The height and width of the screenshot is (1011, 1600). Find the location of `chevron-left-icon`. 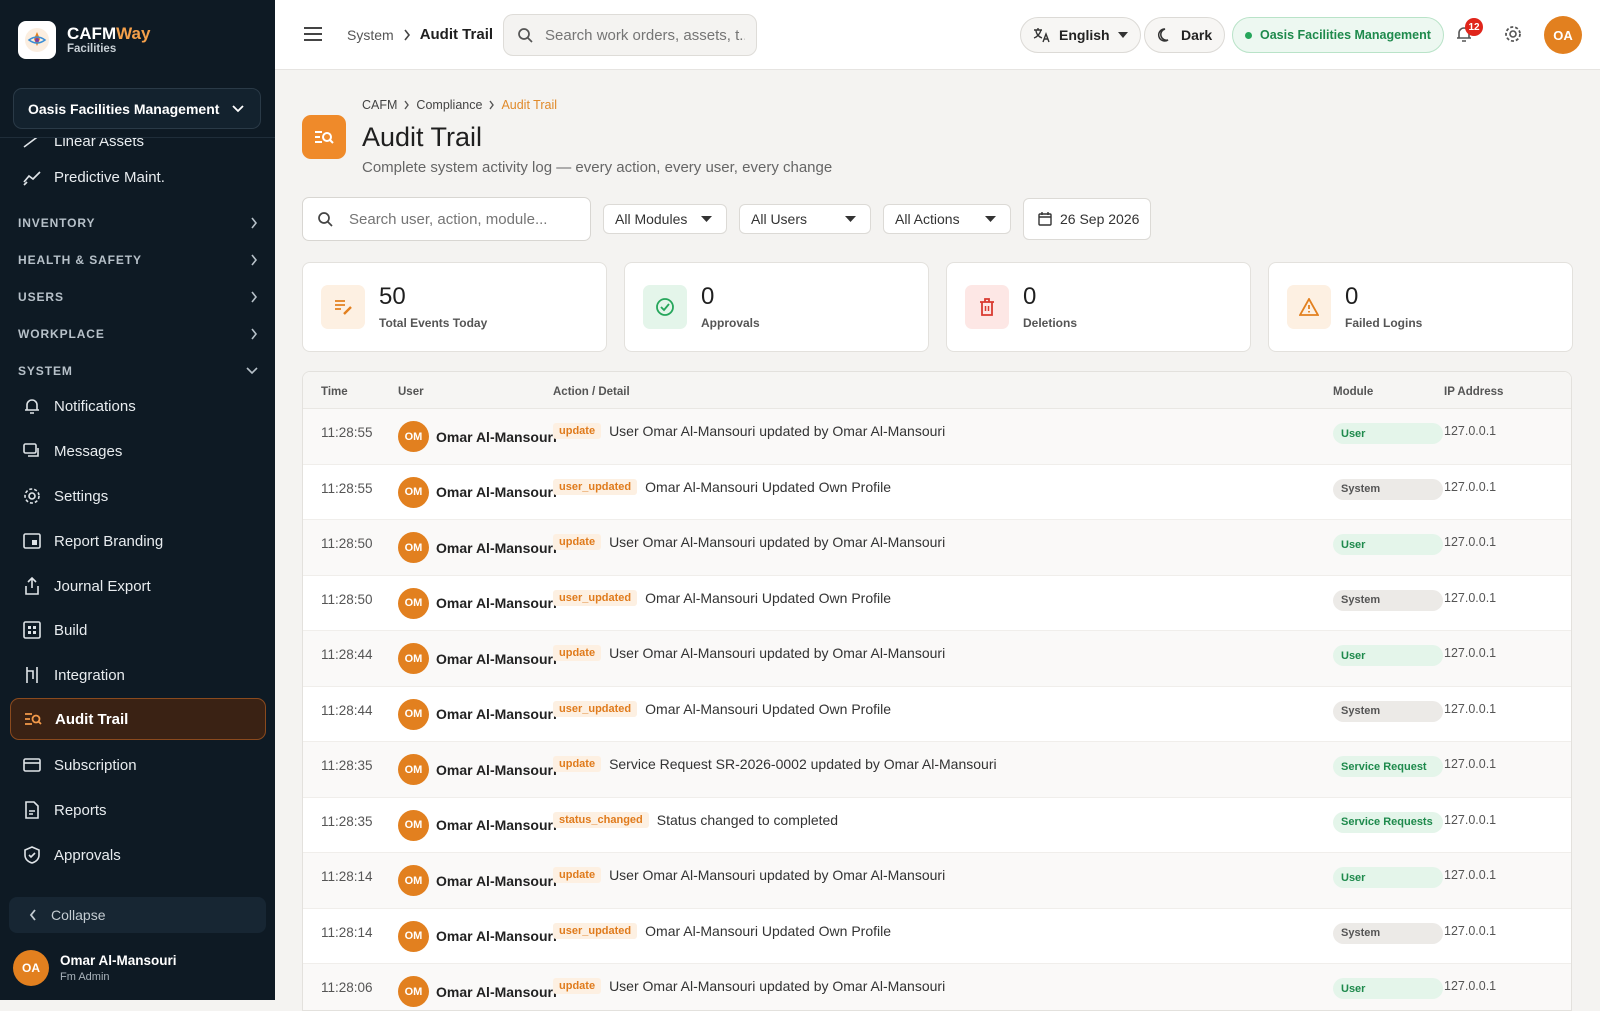

chevron-left-icon is located at coordinates (32, 915).